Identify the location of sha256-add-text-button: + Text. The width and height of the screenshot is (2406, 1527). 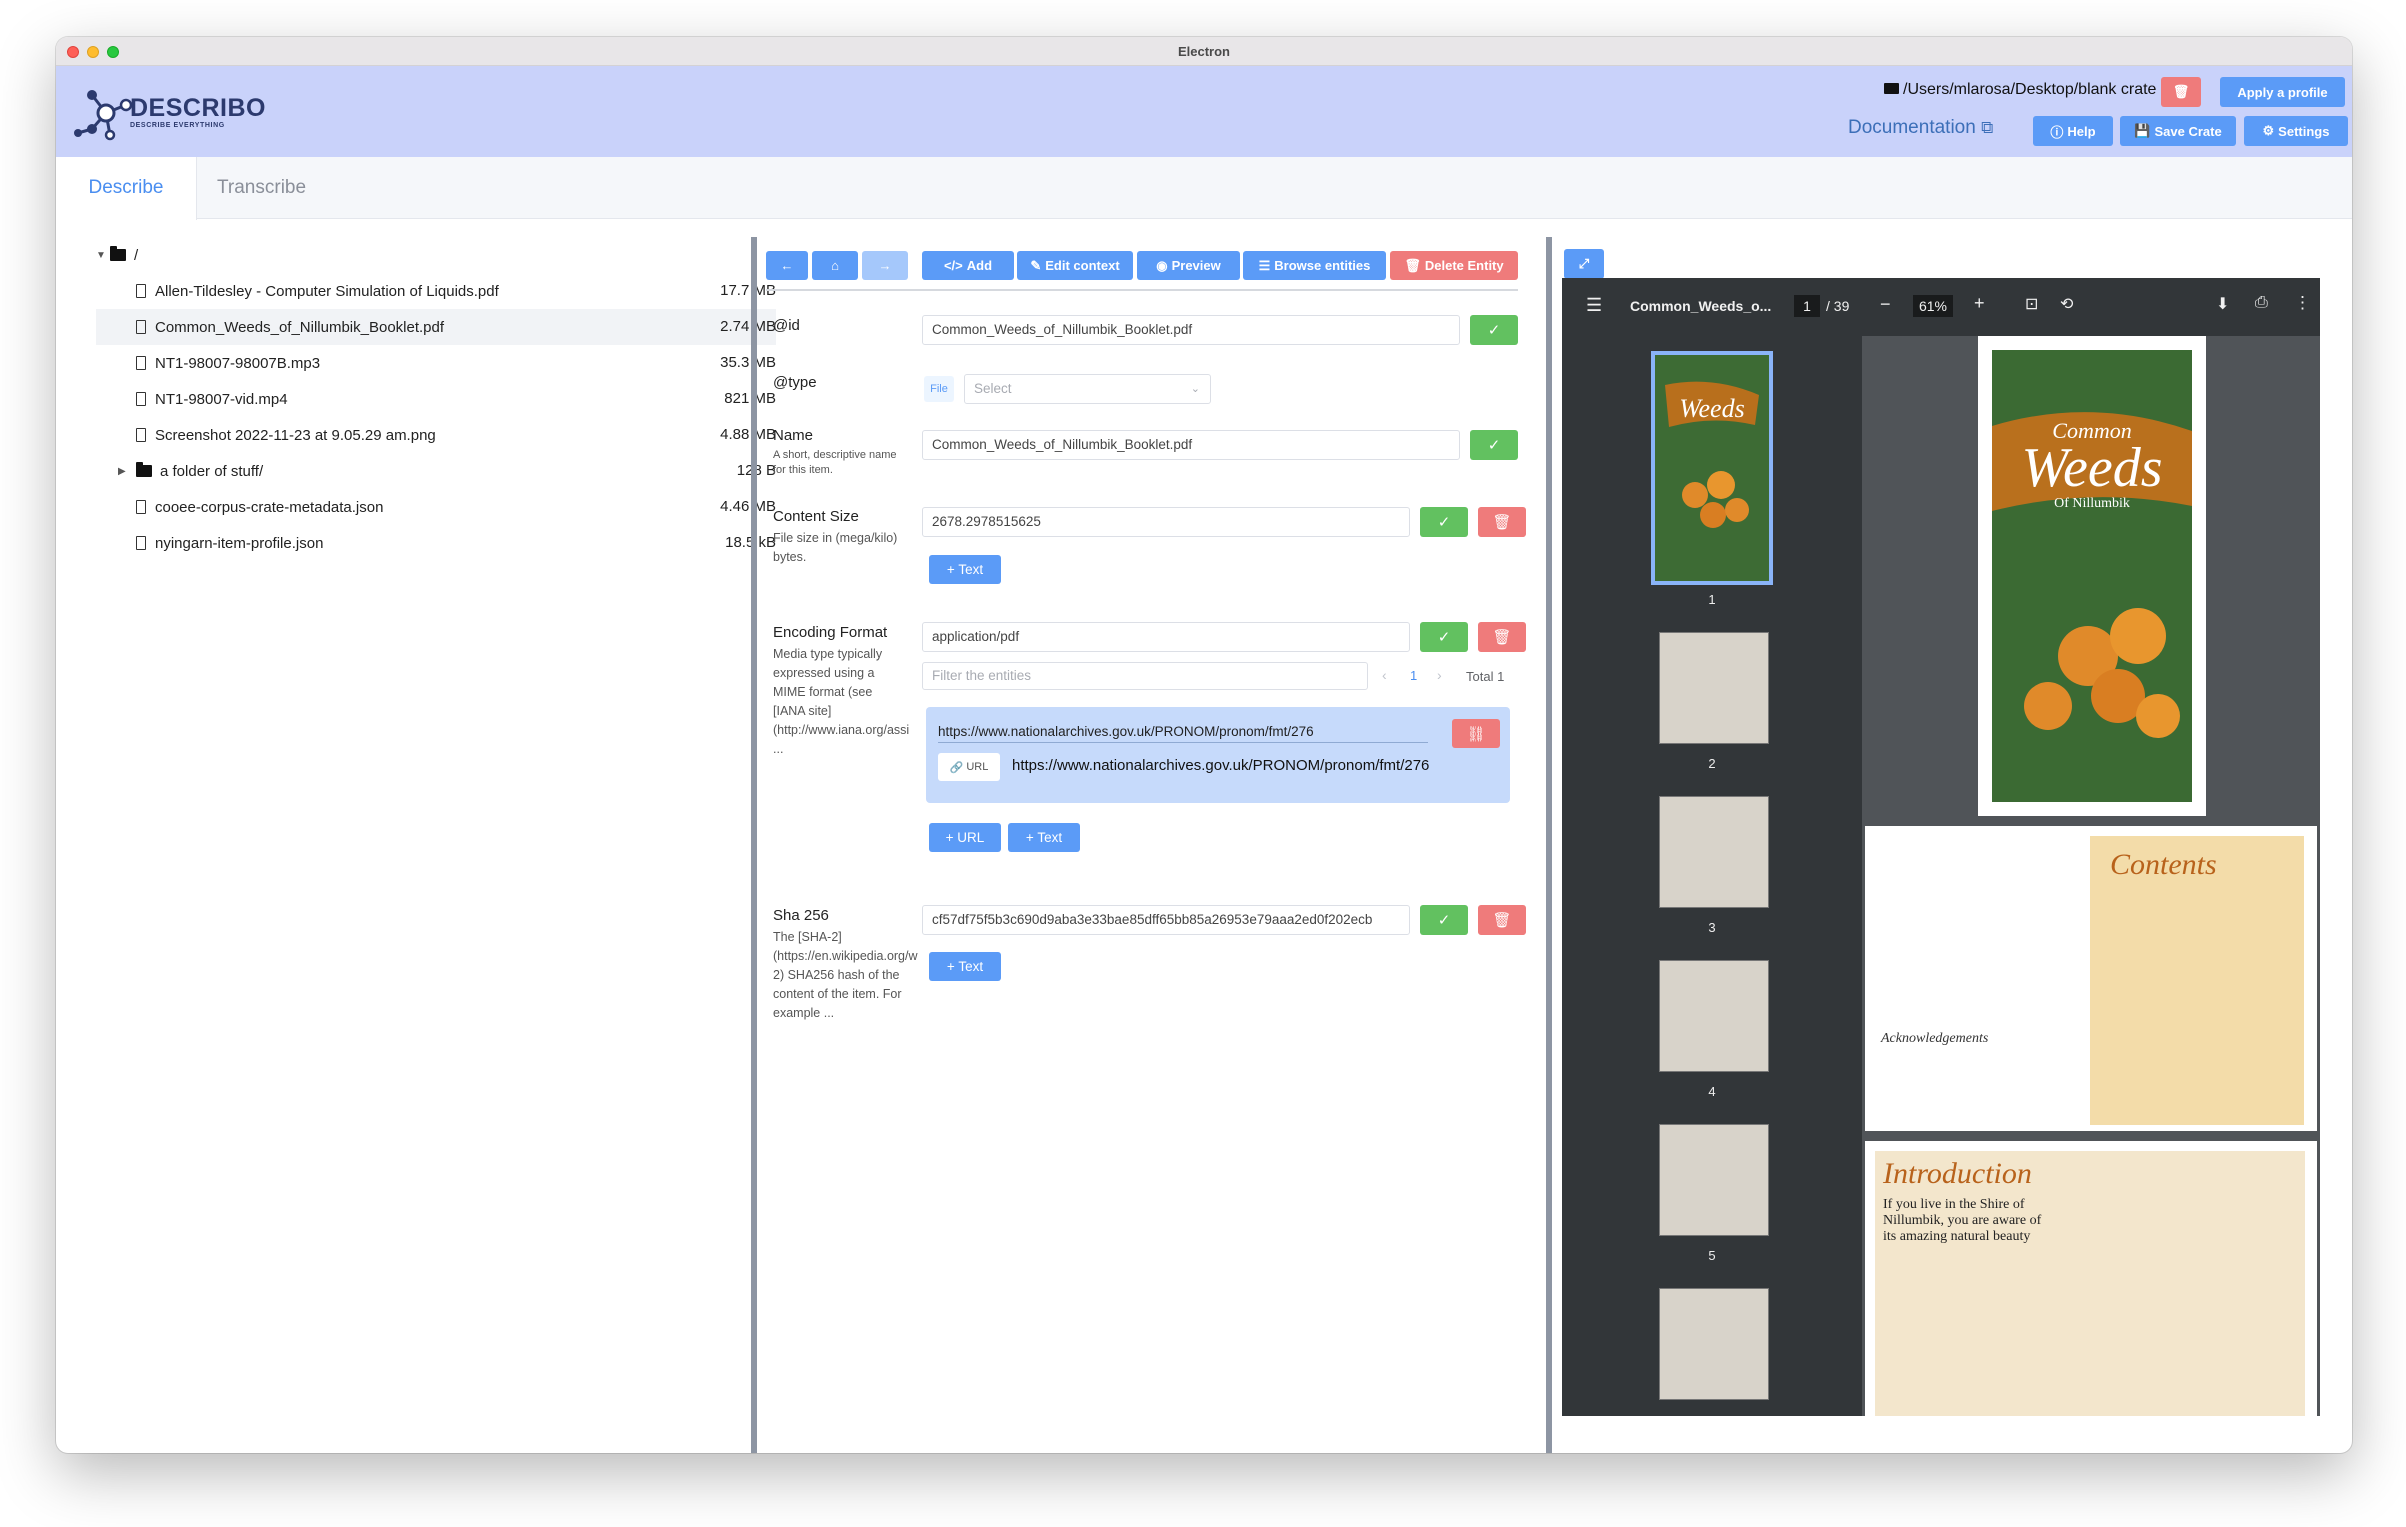
(965, 966).